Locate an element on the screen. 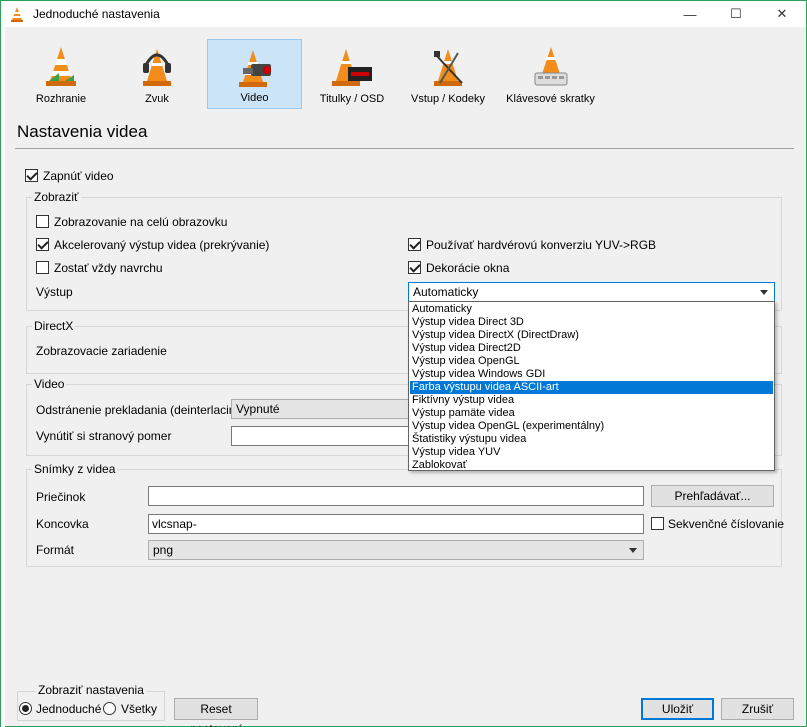 This screenshot has height=727, width=807. output-option: Štatistiky výstupu videa is located at coordinates (591, 439).